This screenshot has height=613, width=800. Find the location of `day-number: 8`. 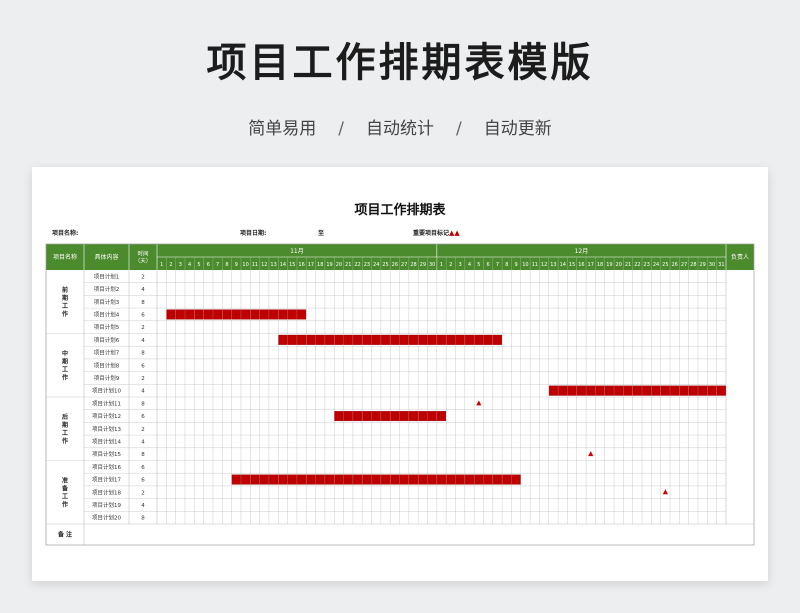

day-number: 8 is located at coordinates (506, 265).